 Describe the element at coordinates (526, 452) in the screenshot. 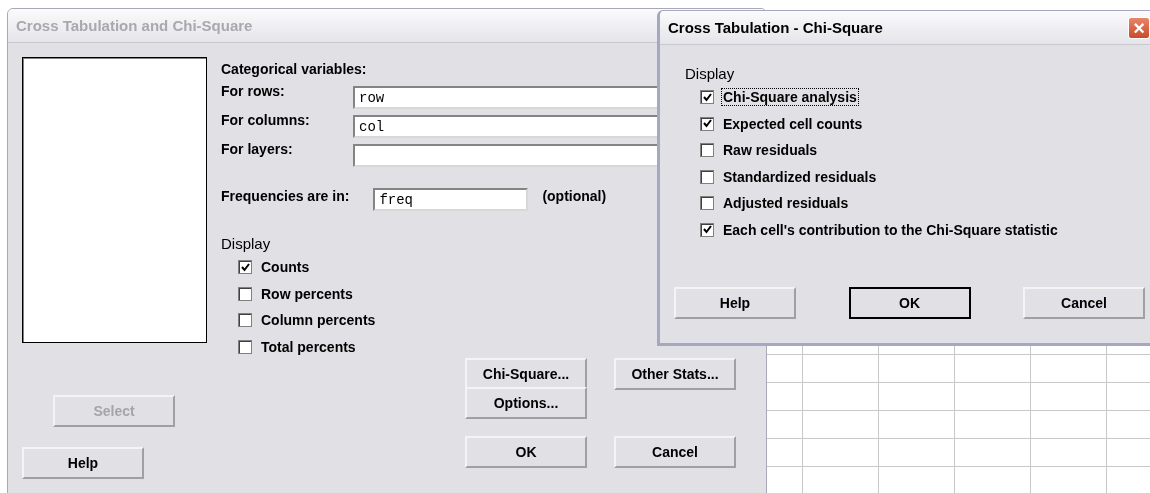

I see `ok-button: OK` at that location.